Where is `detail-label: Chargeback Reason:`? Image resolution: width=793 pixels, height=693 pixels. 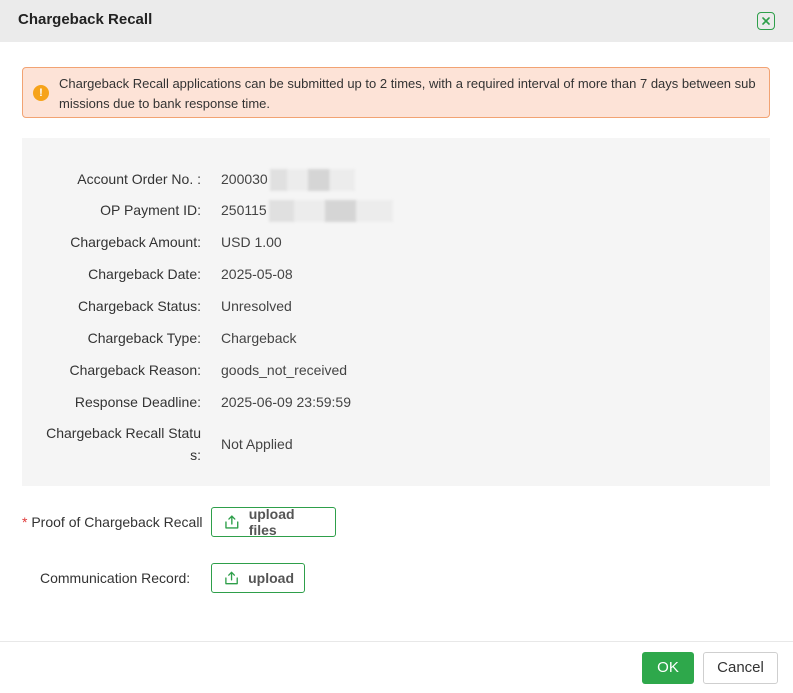
detail-label: Chargeback Reason: is located at coordinates (135, 370).